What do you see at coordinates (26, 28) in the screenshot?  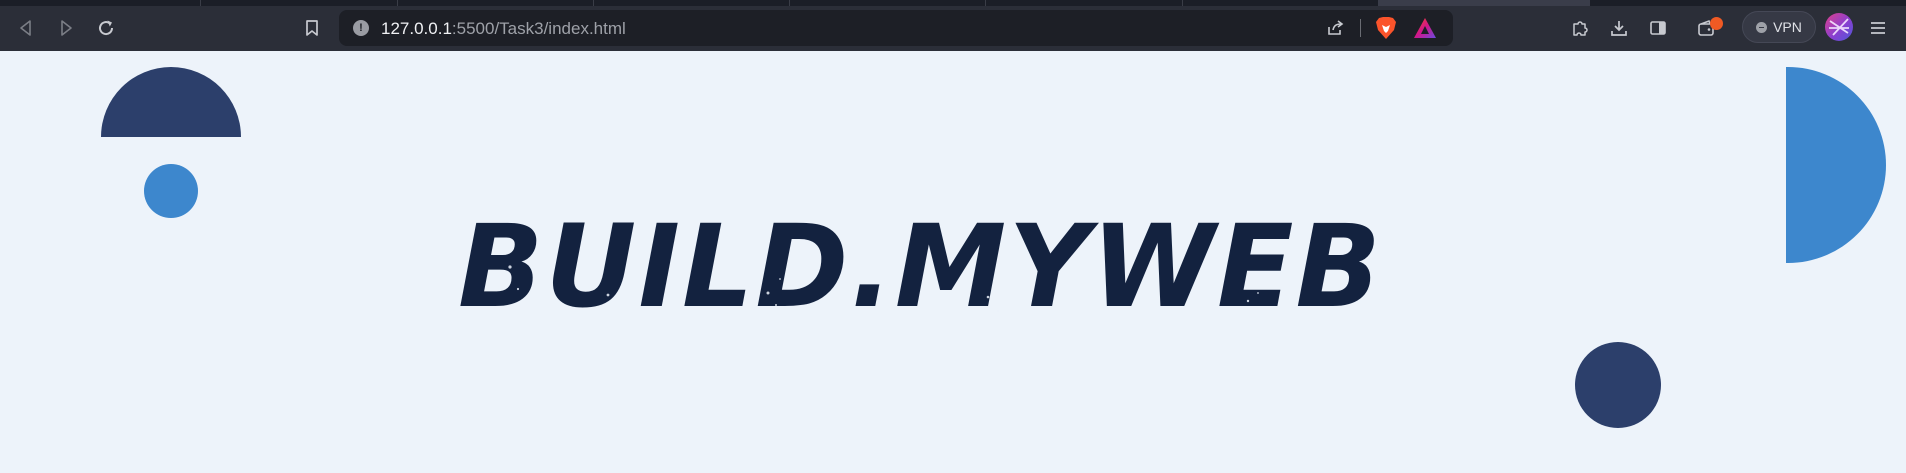 I see `back-icon` at bounding box center [26, 28].